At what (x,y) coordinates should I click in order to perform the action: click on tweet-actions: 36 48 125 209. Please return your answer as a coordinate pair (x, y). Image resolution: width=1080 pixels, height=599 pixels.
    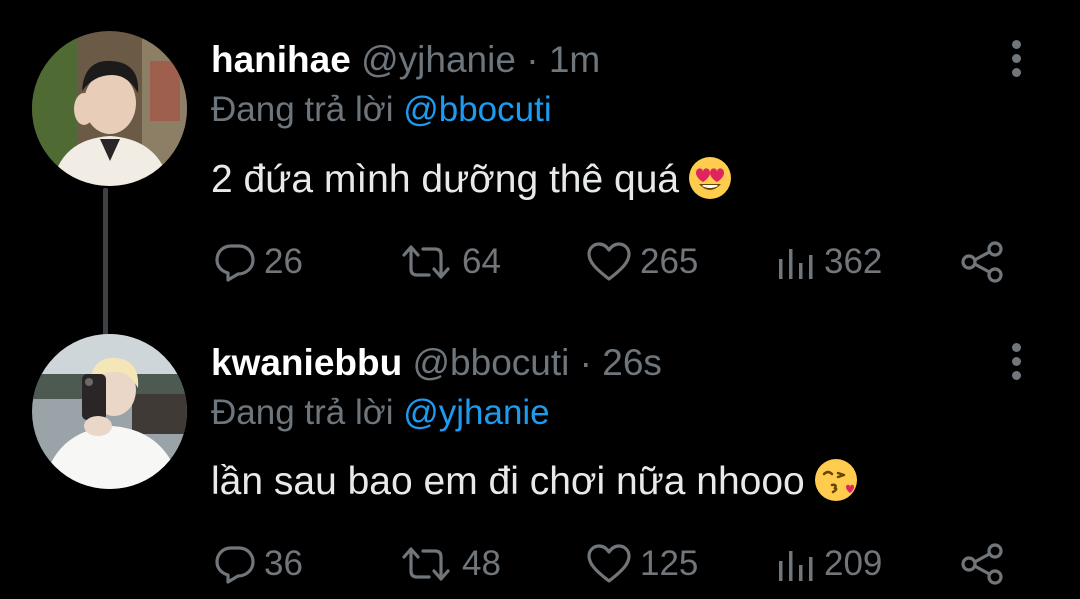
    Looking at the image, I should click on (540, 564).